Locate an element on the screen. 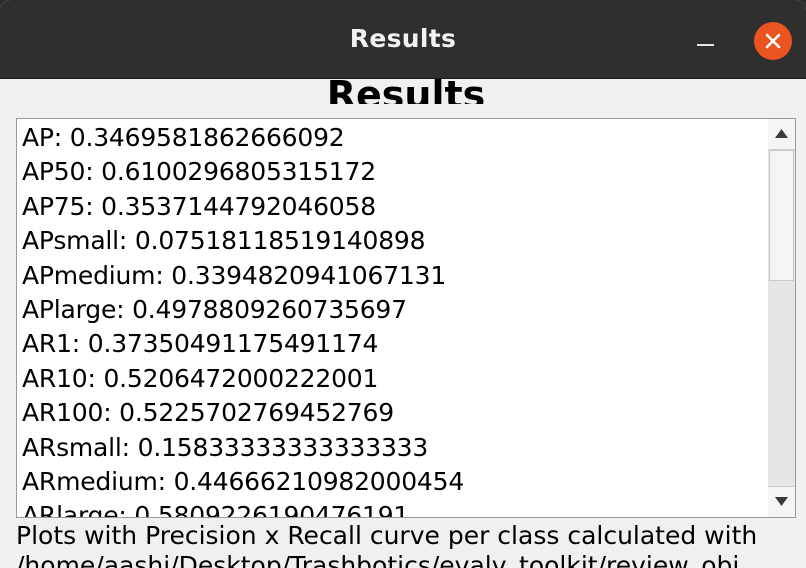 The height and width of the screenshot is (568, 806). close-icon is located at coordinates (773, 41).